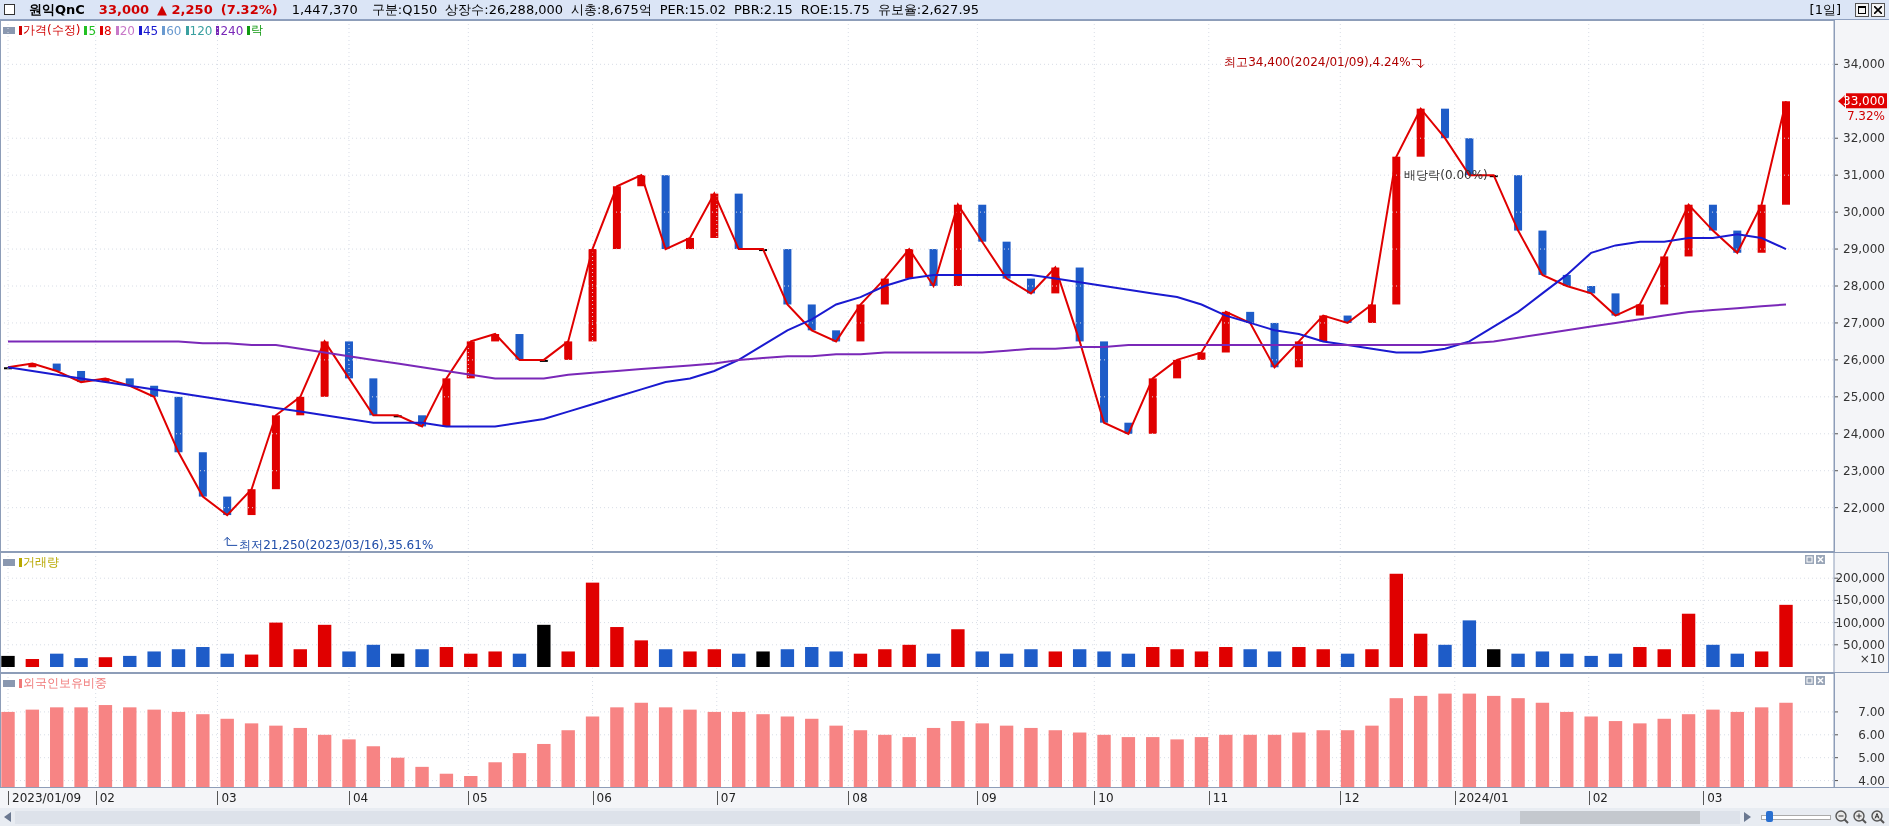 This screenshot has width=1889, height=826. Describe the element at coordinates (1864, 64) in the screenshot. I see `axis-label: 34,000` at that location.